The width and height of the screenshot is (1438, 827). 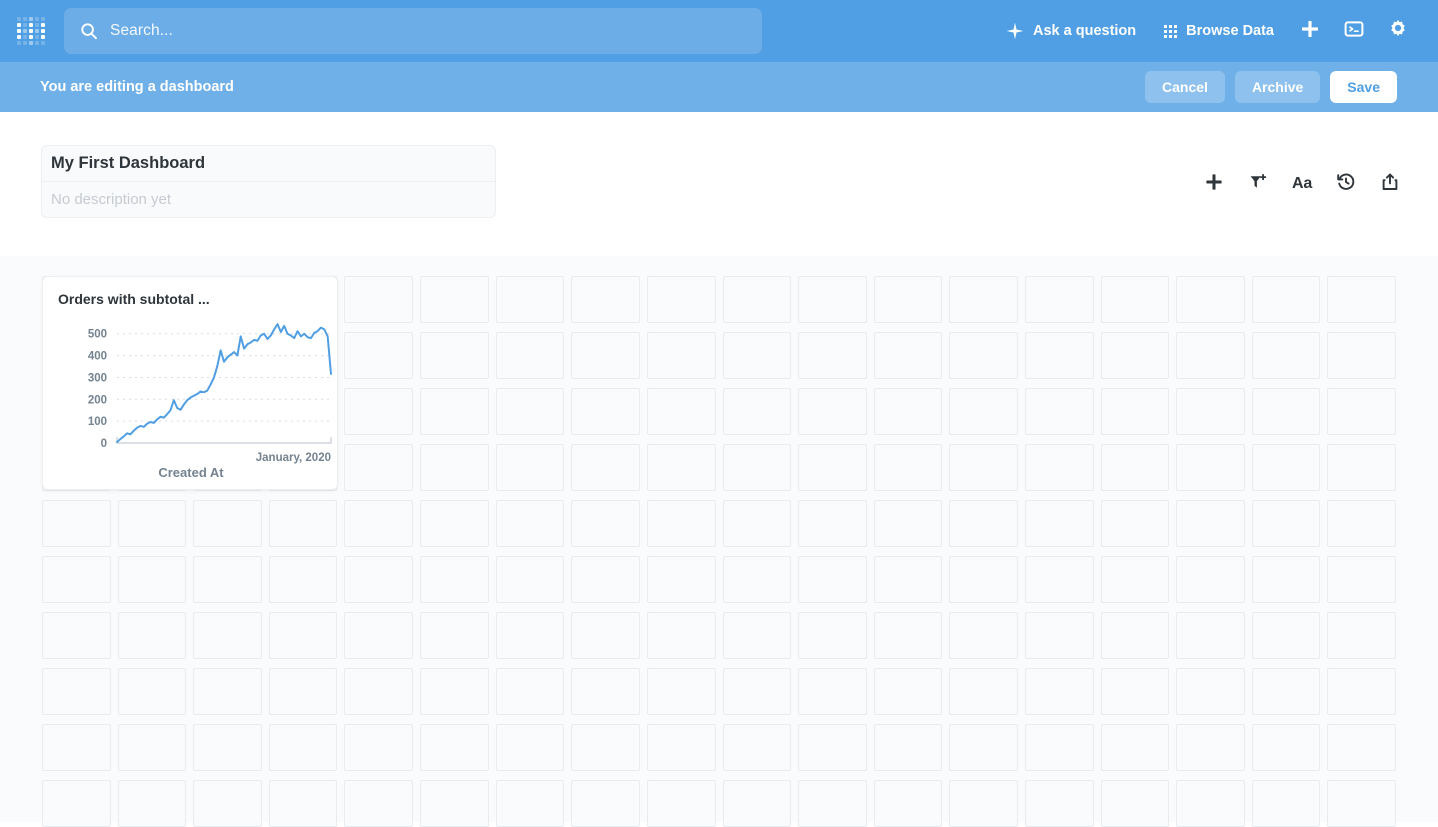 I want to click on archive-button: Archive, so click(x=1277, y=87).